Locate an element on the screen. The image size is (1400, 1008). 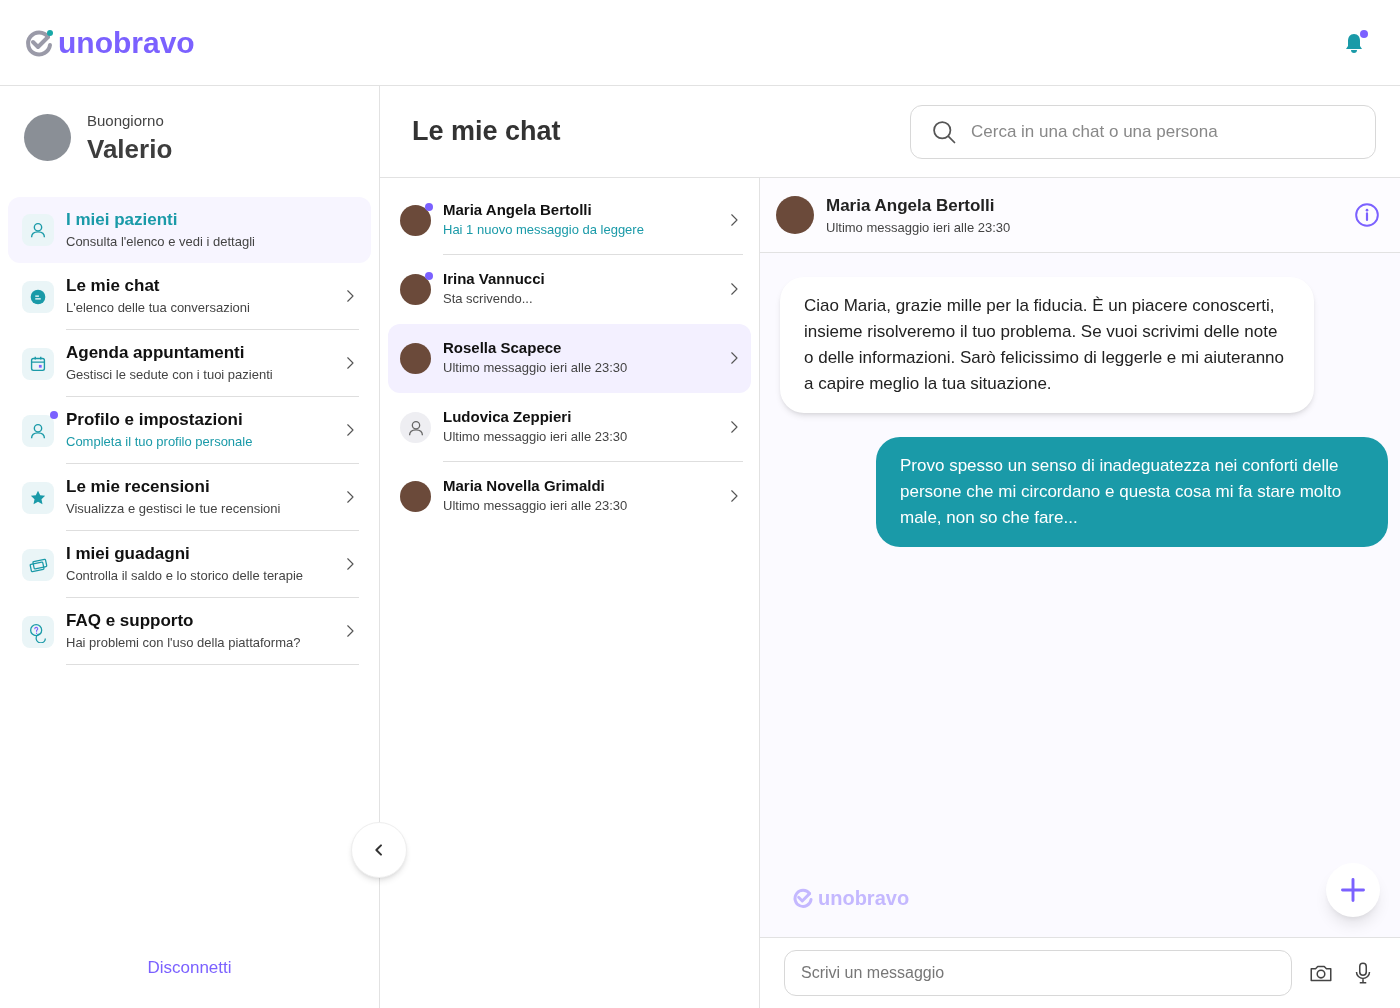
contact-name: Ludovica Zeppieri is located at coordinates (508, 417).